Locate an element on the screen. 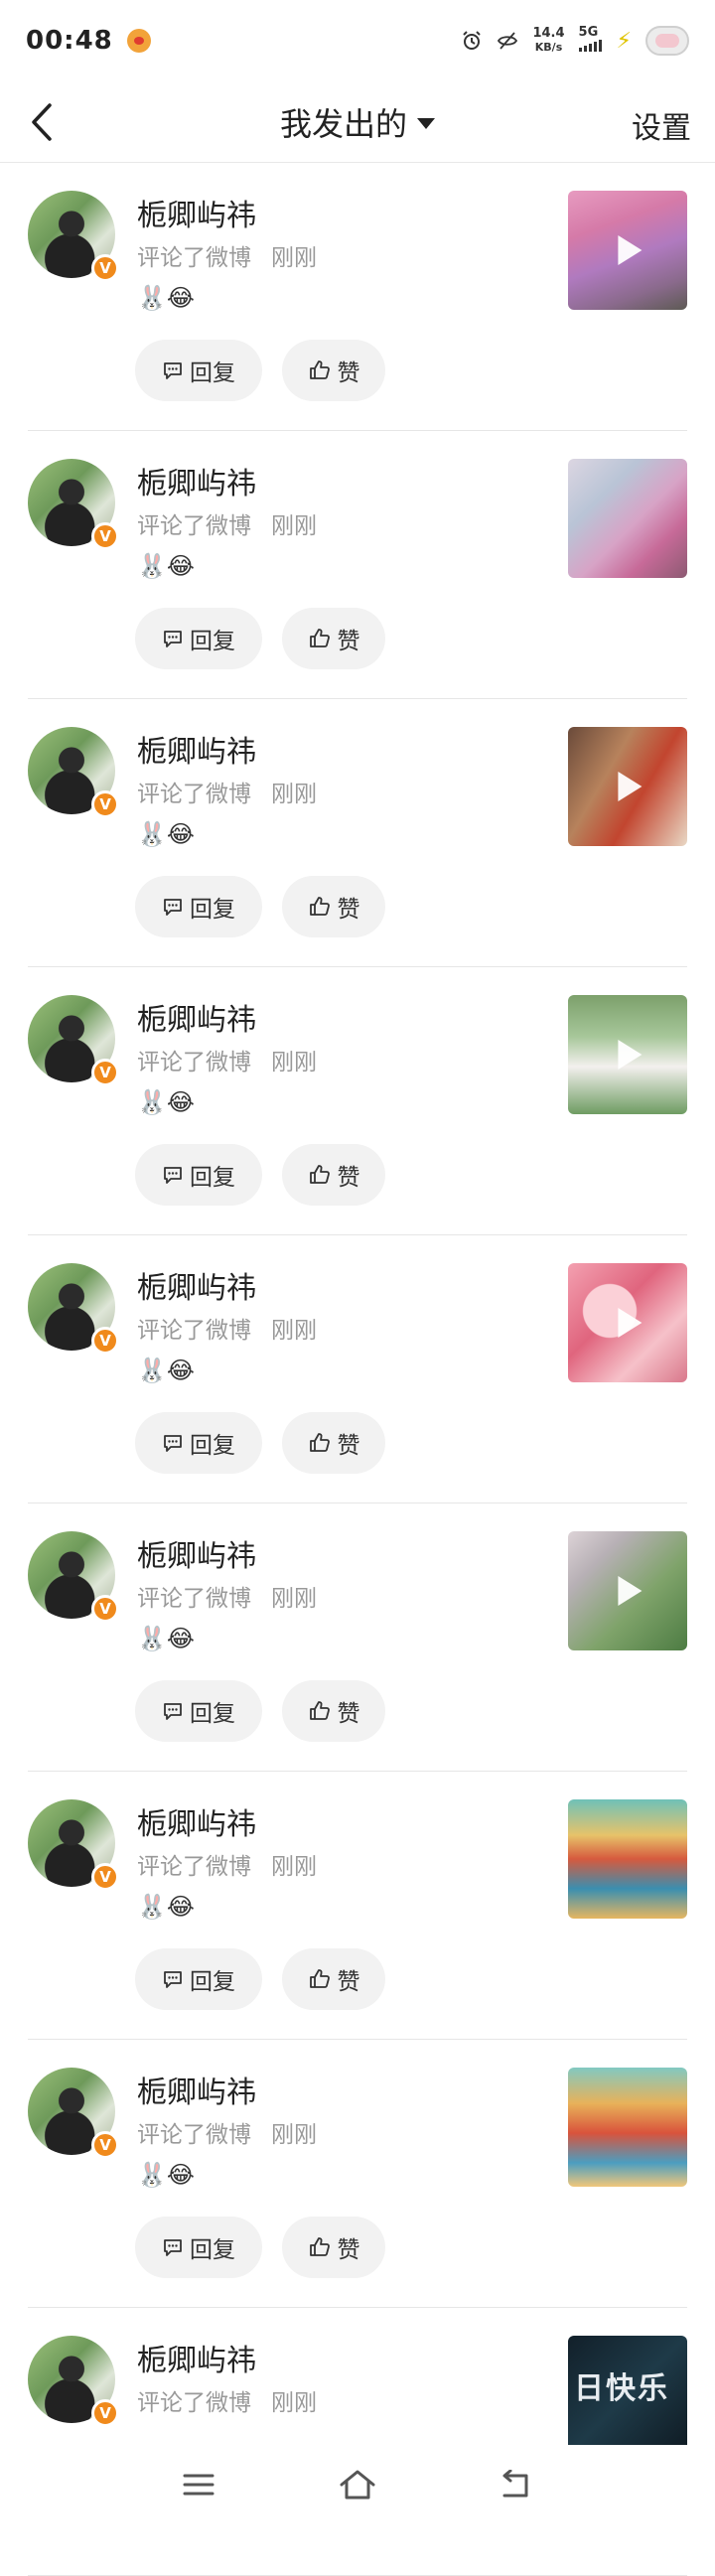 The width and height of the screenshot is (715, 2576). timestamp: 刚刚 is located at coordinates (294, 258).